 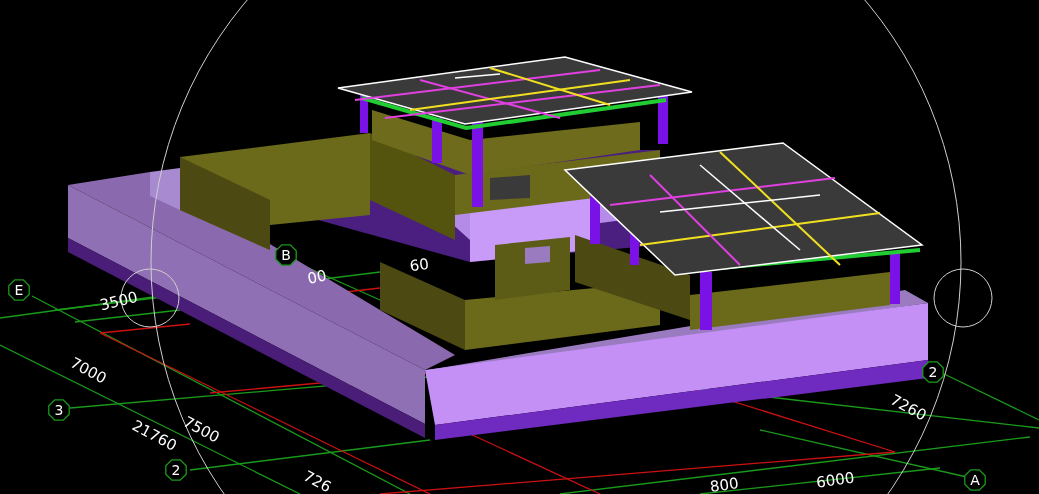 What do you see at coordinates (19, 290) in the screenshot?
I see `grid-axis-marker: E` at bounding box center [19, 290].